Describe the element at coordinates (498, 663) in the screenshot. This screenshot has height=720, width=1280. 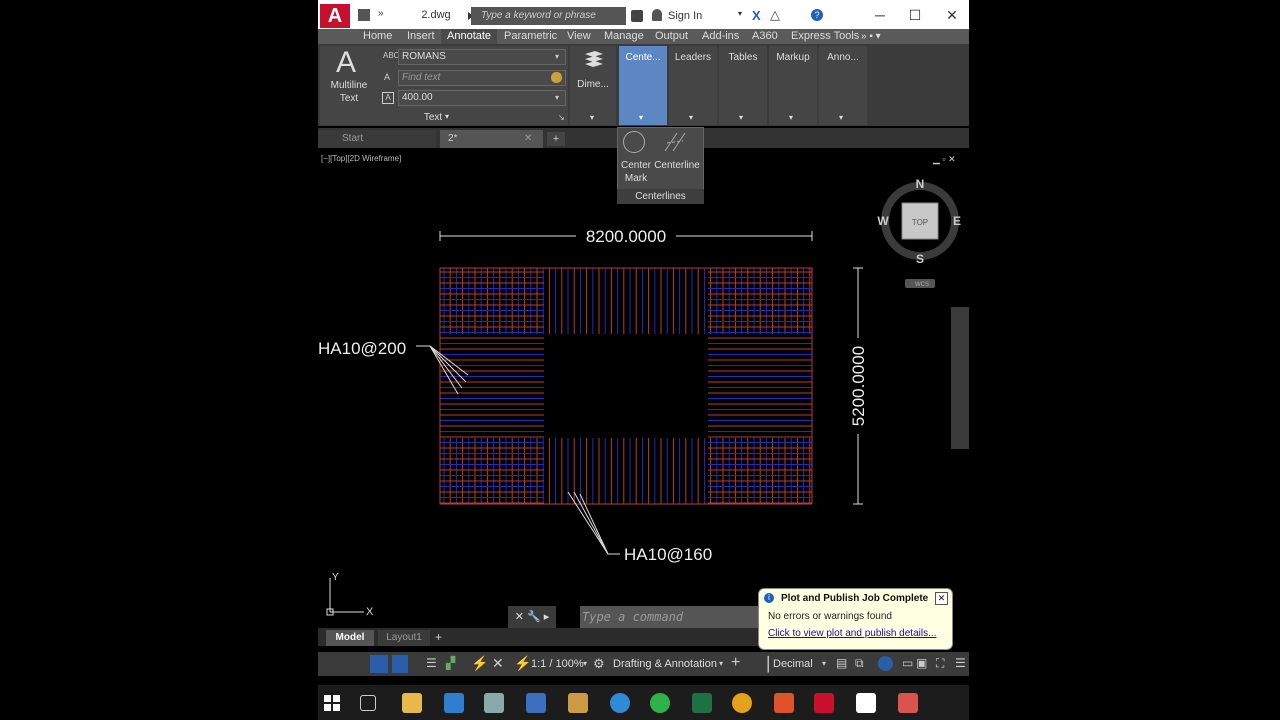
I see `annotation-visibility-icon: ✕` at that location.